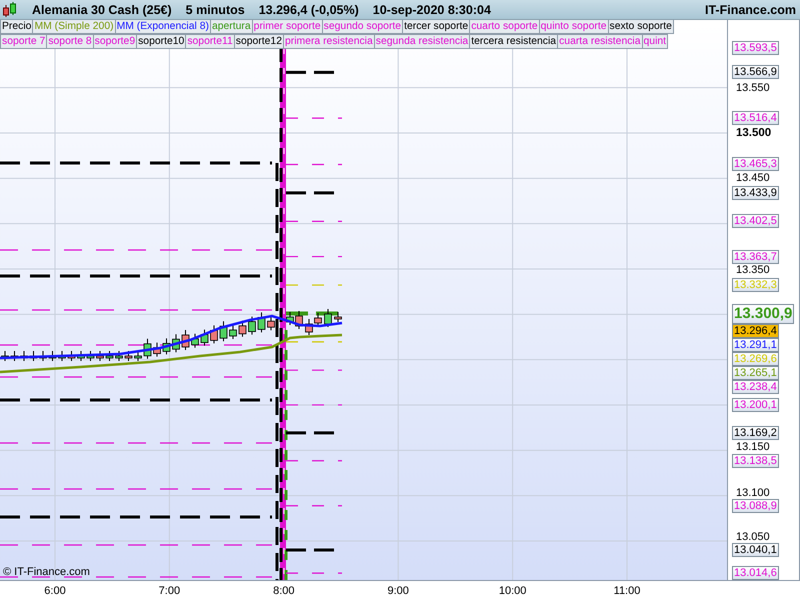 The width and height of the screenshot is (800, 600). Describe the element at coordinates (755, 405) in the screenshot. I see `price-label: 13.200,1` at that location.